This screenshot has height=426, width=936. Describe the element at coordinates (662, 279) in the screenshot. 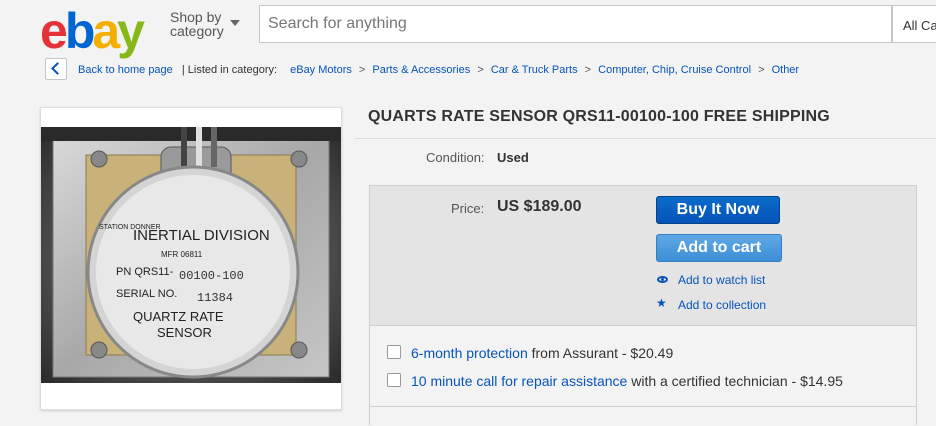

I see `eye-icon` at that location.